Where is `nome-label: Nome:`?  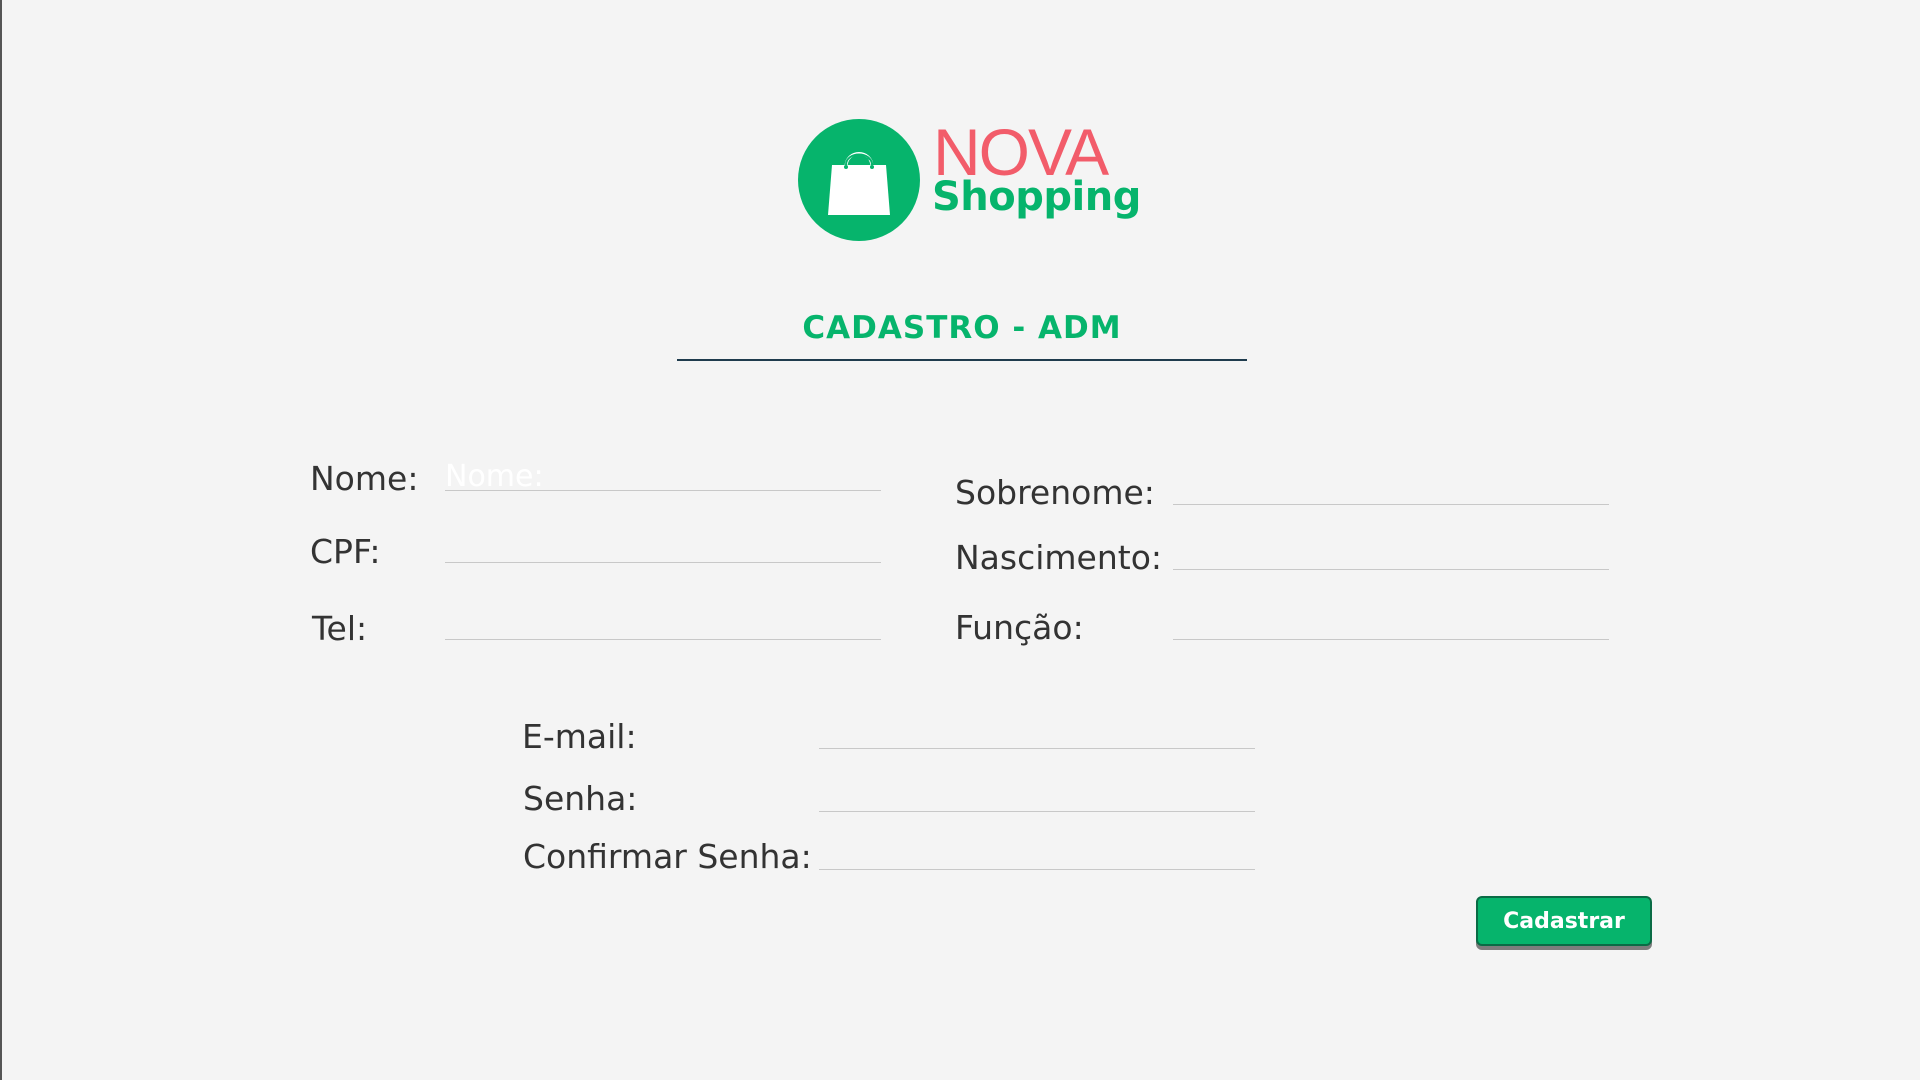
nome-label: Nome: is located at coordinates (364, 478).